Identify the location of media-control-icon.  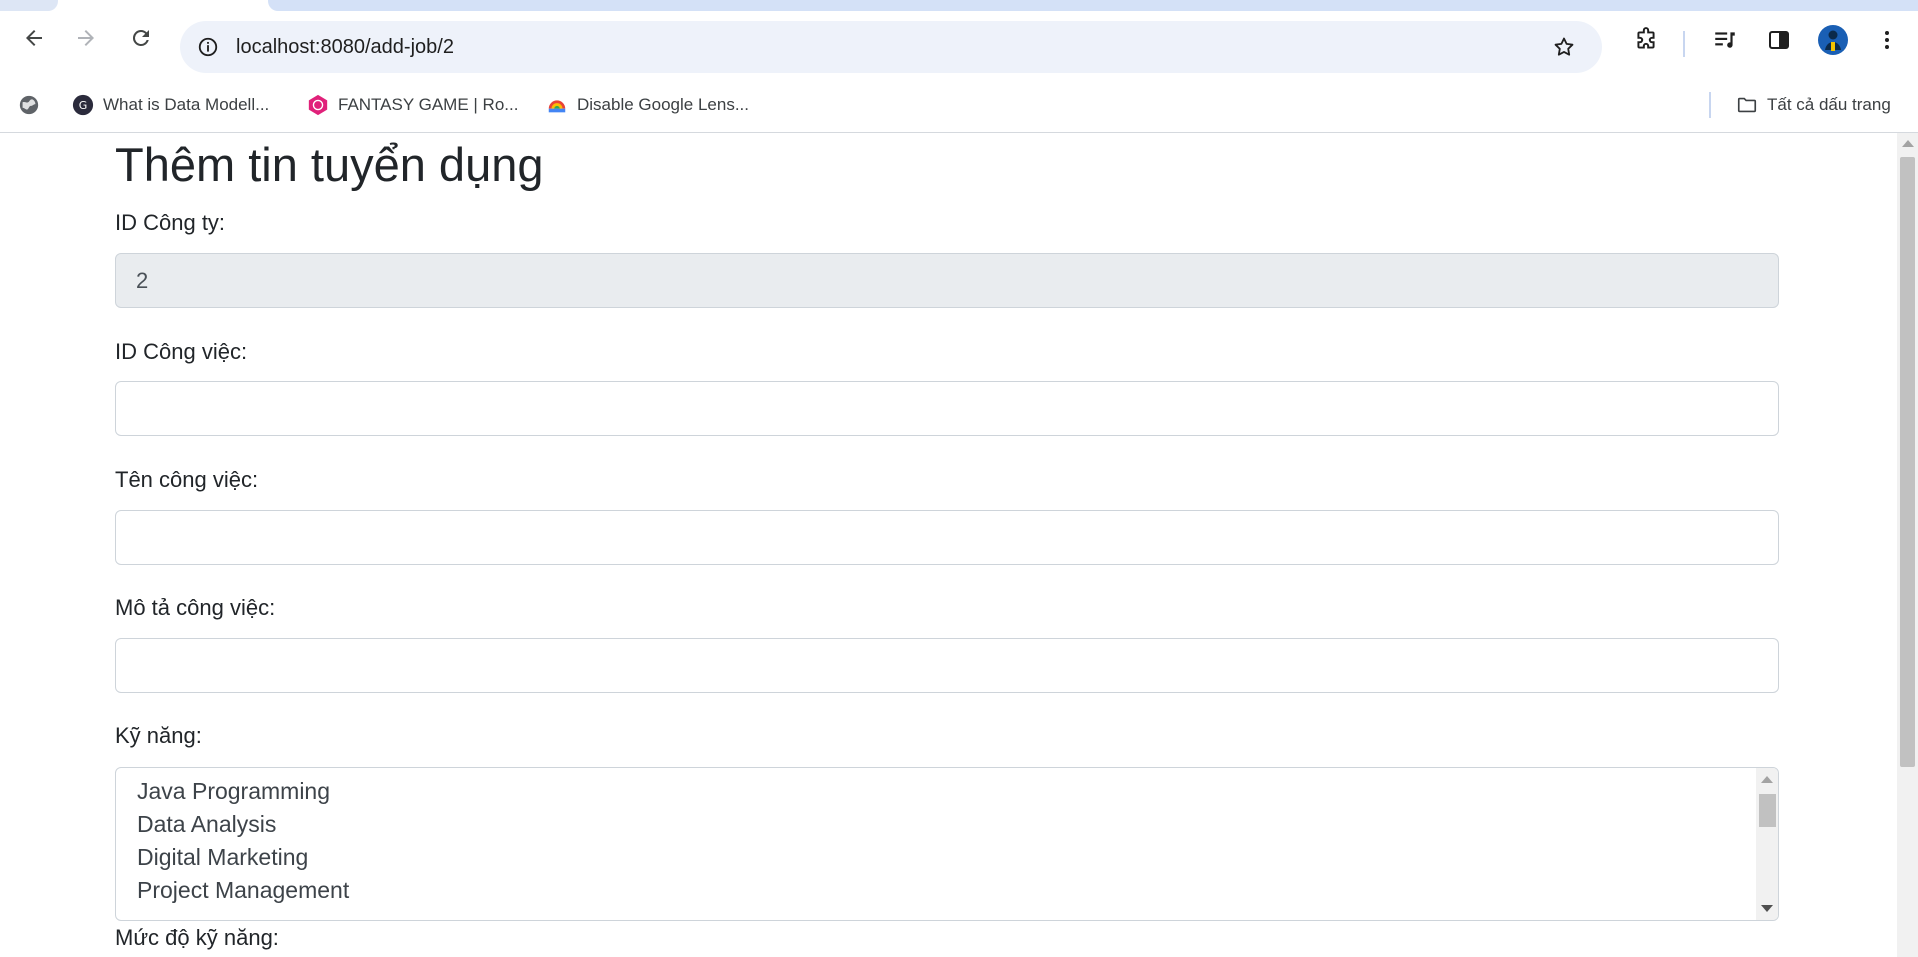
(1725, 40).